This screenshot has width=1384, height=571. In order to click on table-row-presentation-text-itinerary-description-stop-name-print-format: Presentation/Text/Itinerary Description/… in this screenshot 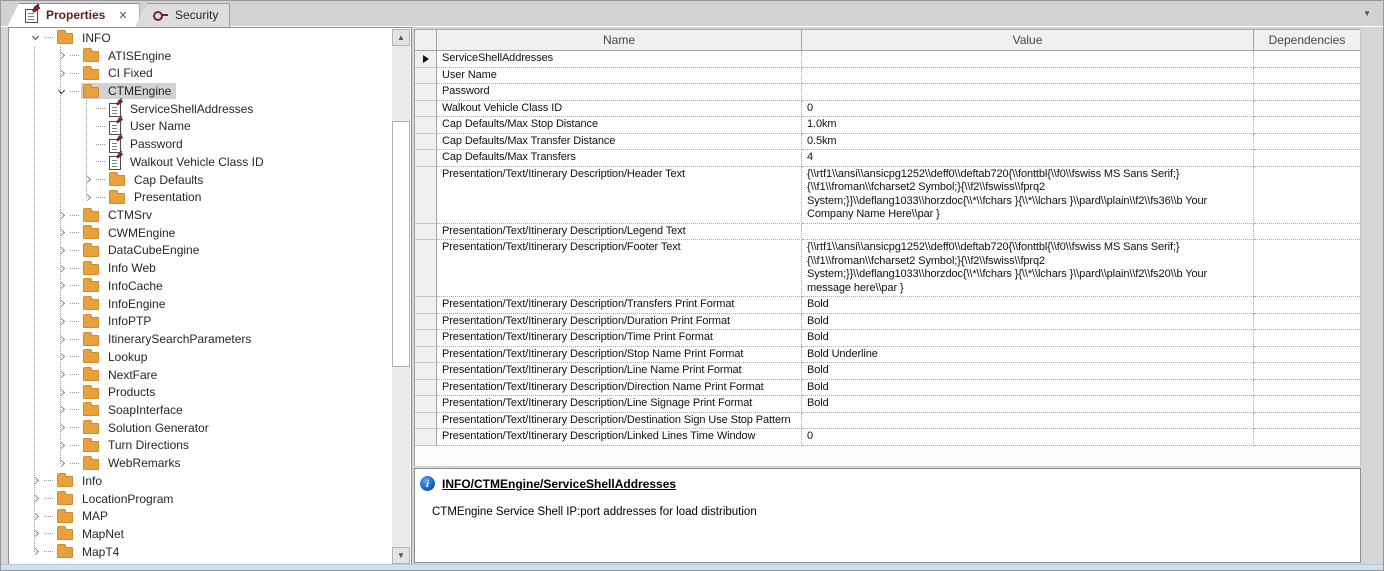, I will do `click(887, 354)`.